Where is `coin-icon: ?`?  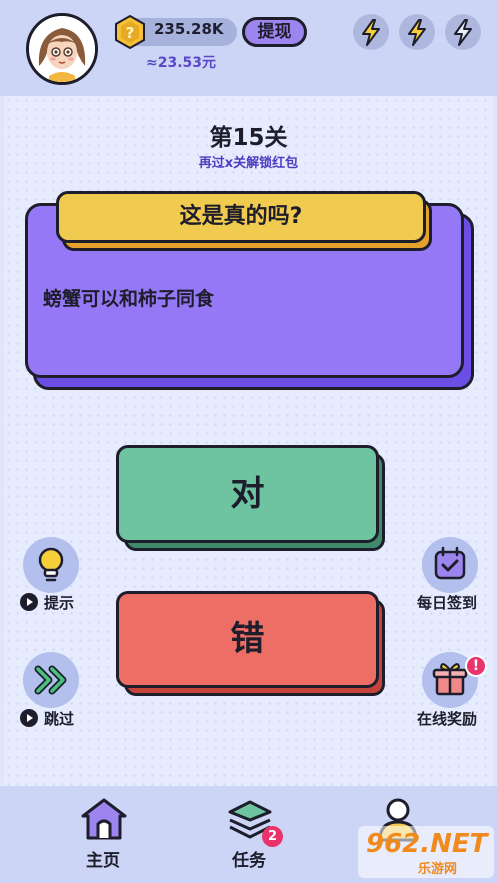 coin-icon: ? is located at coordinates (130, 32).